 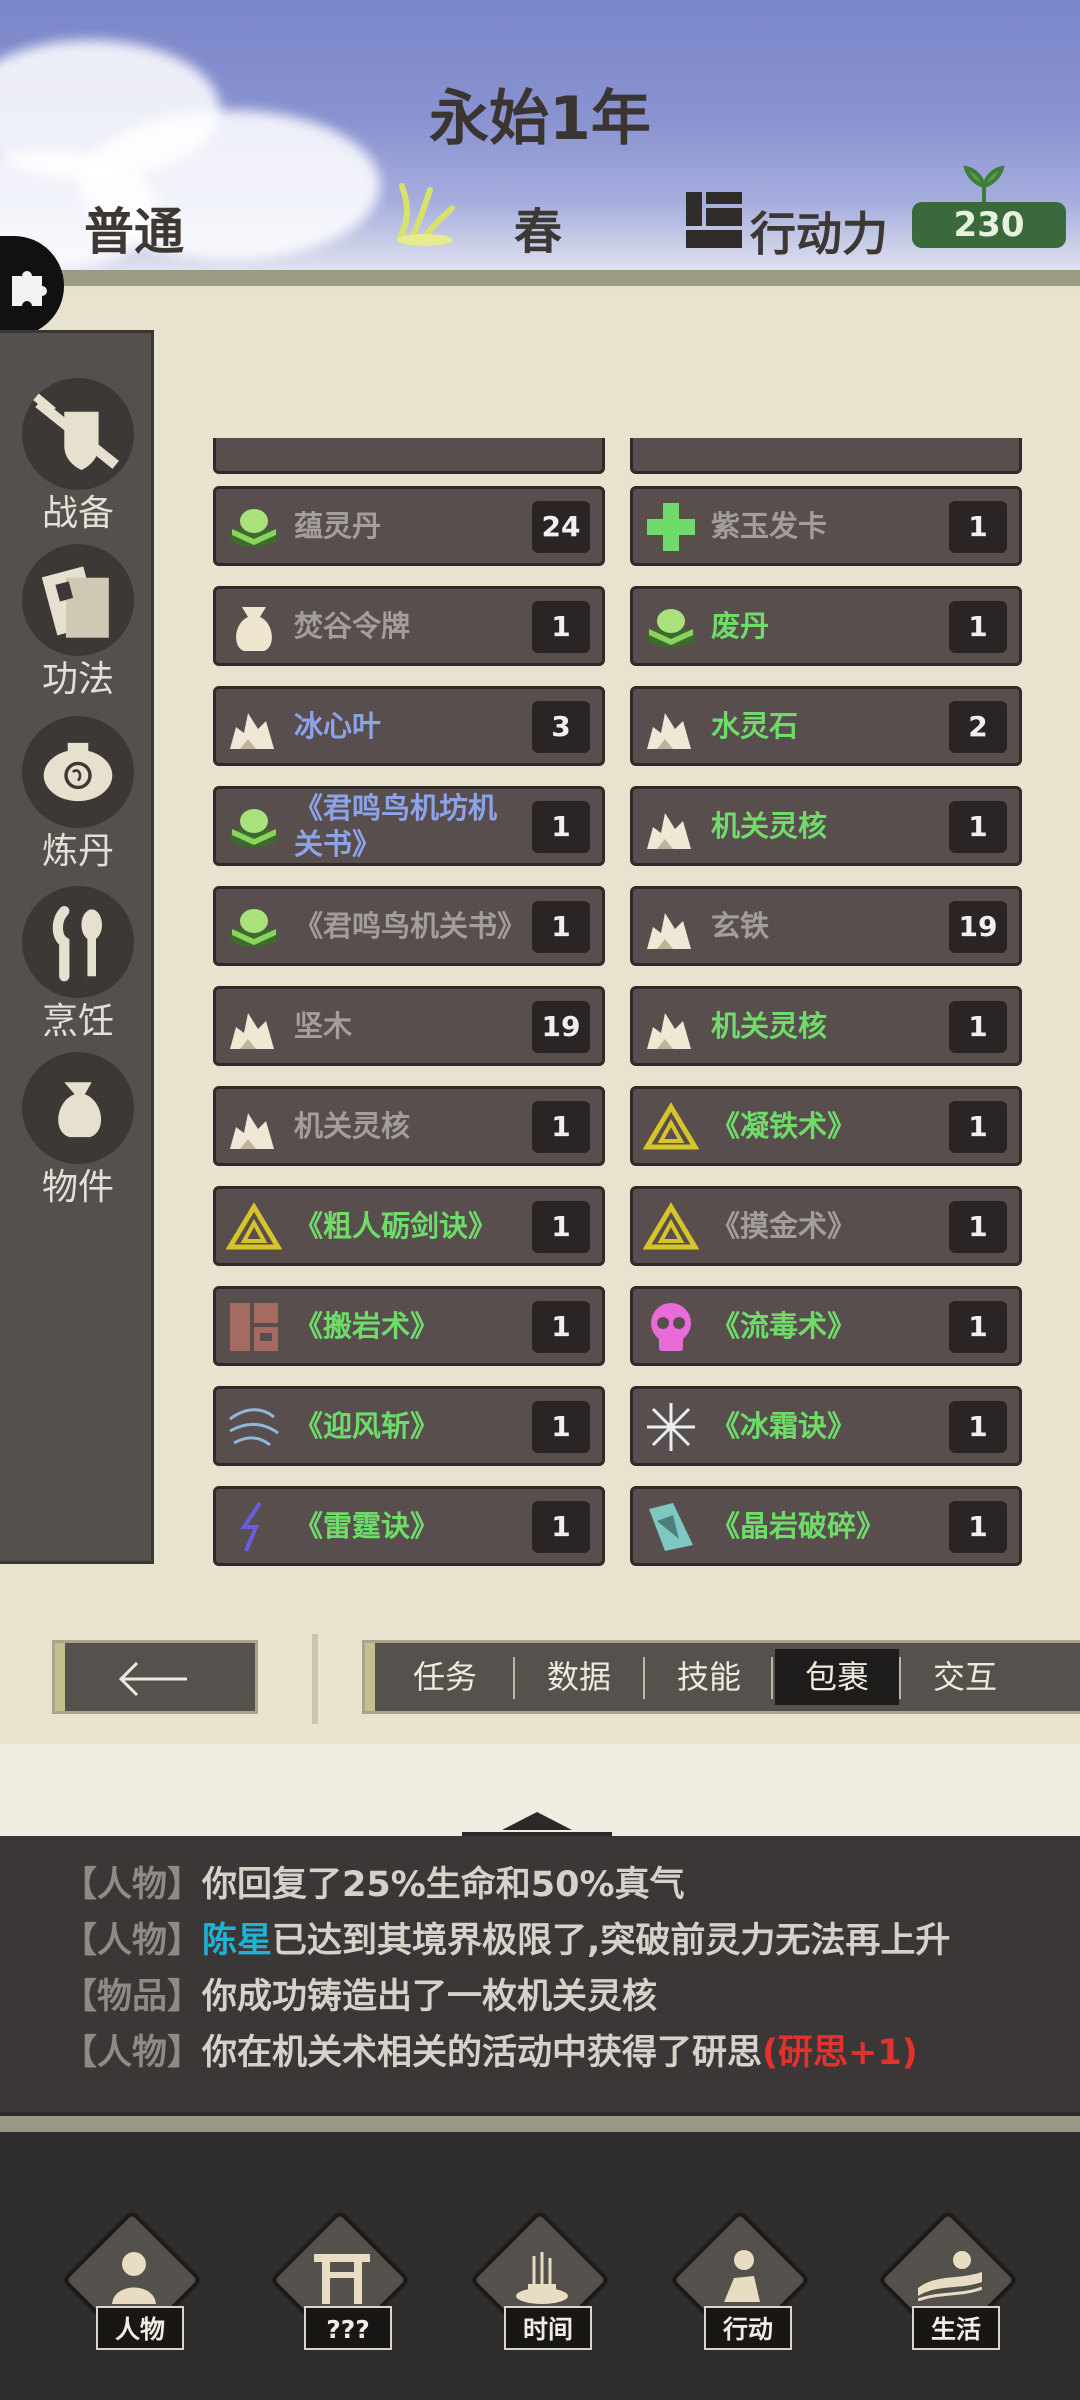 What do you see at coordinates (409, 626) in the screenshot?
I see `inventory-item: 焚谷令牌 1` at bounding box center [409, 626].